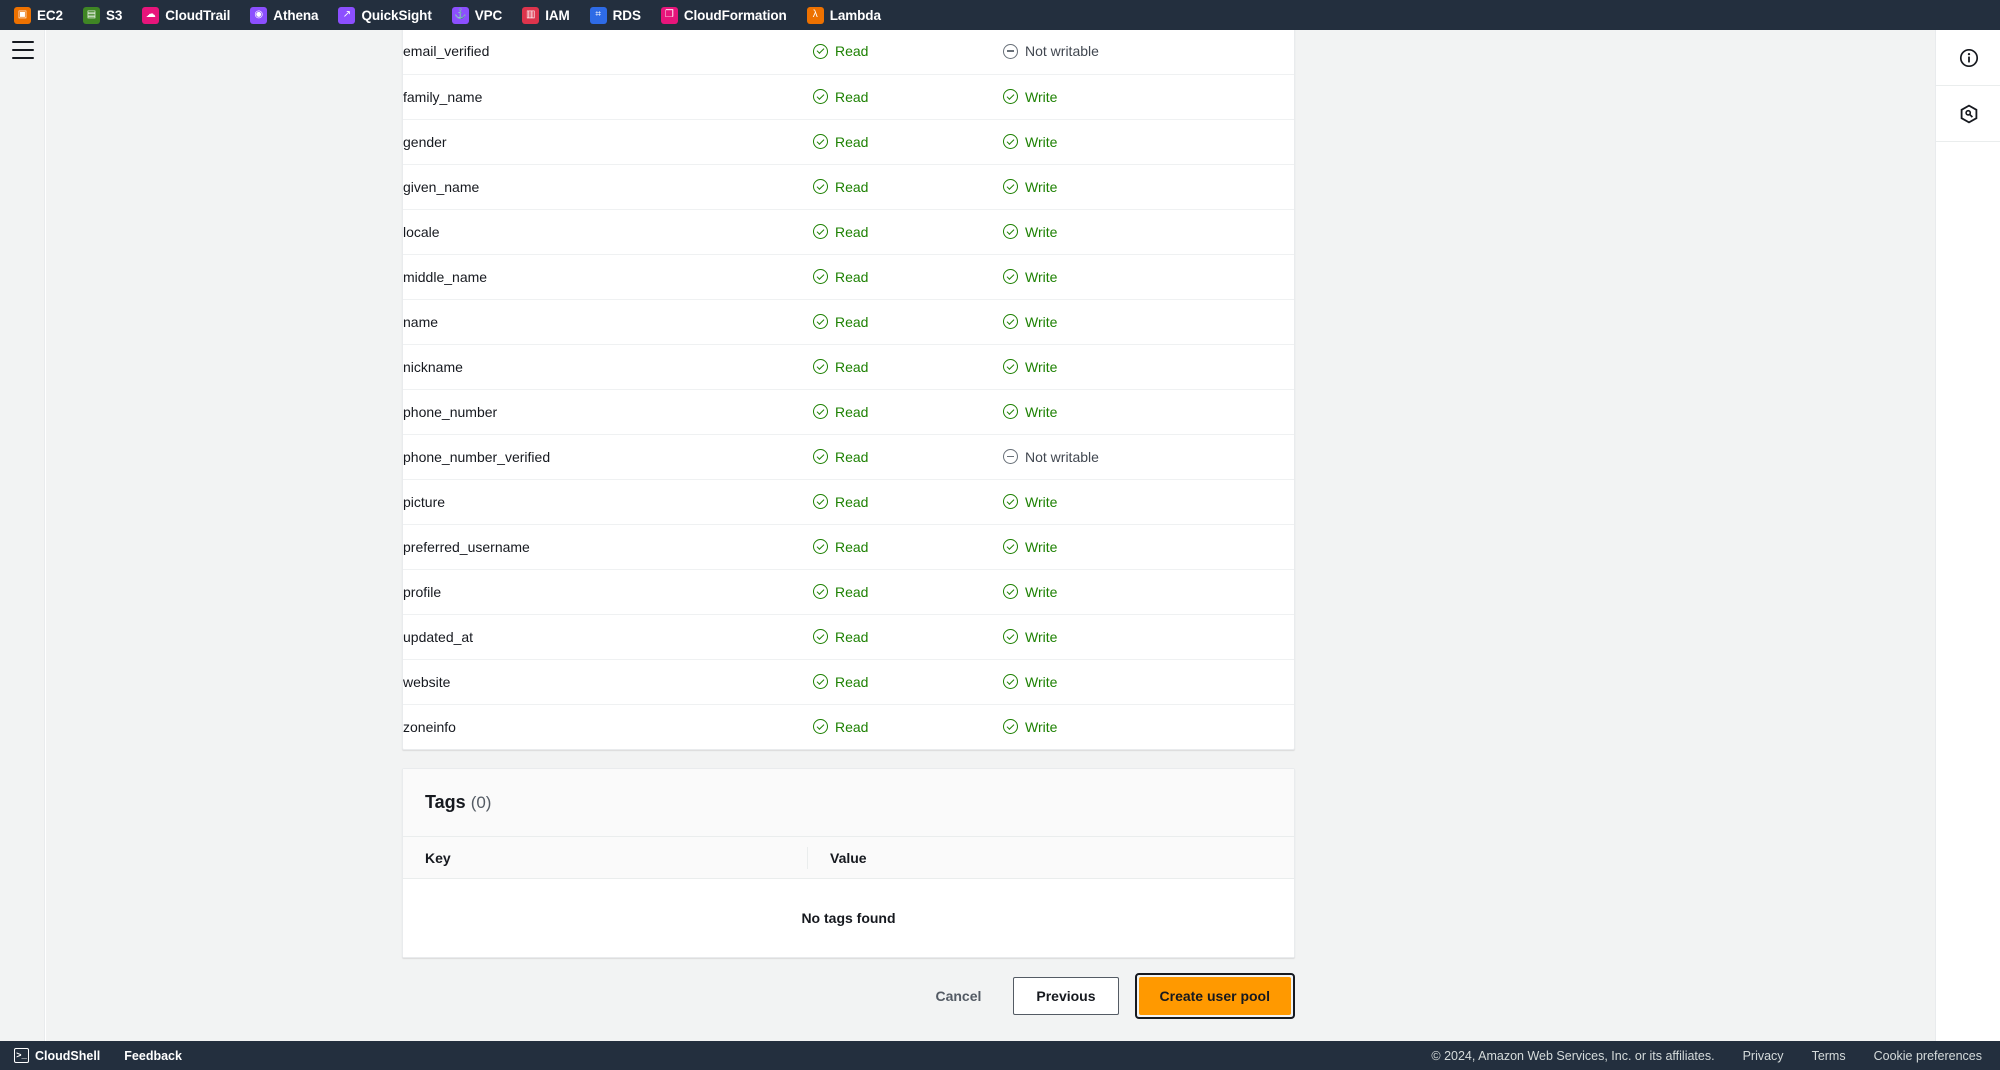  I want to click on attribute-name-cell: email_verified, so click(608, 52).